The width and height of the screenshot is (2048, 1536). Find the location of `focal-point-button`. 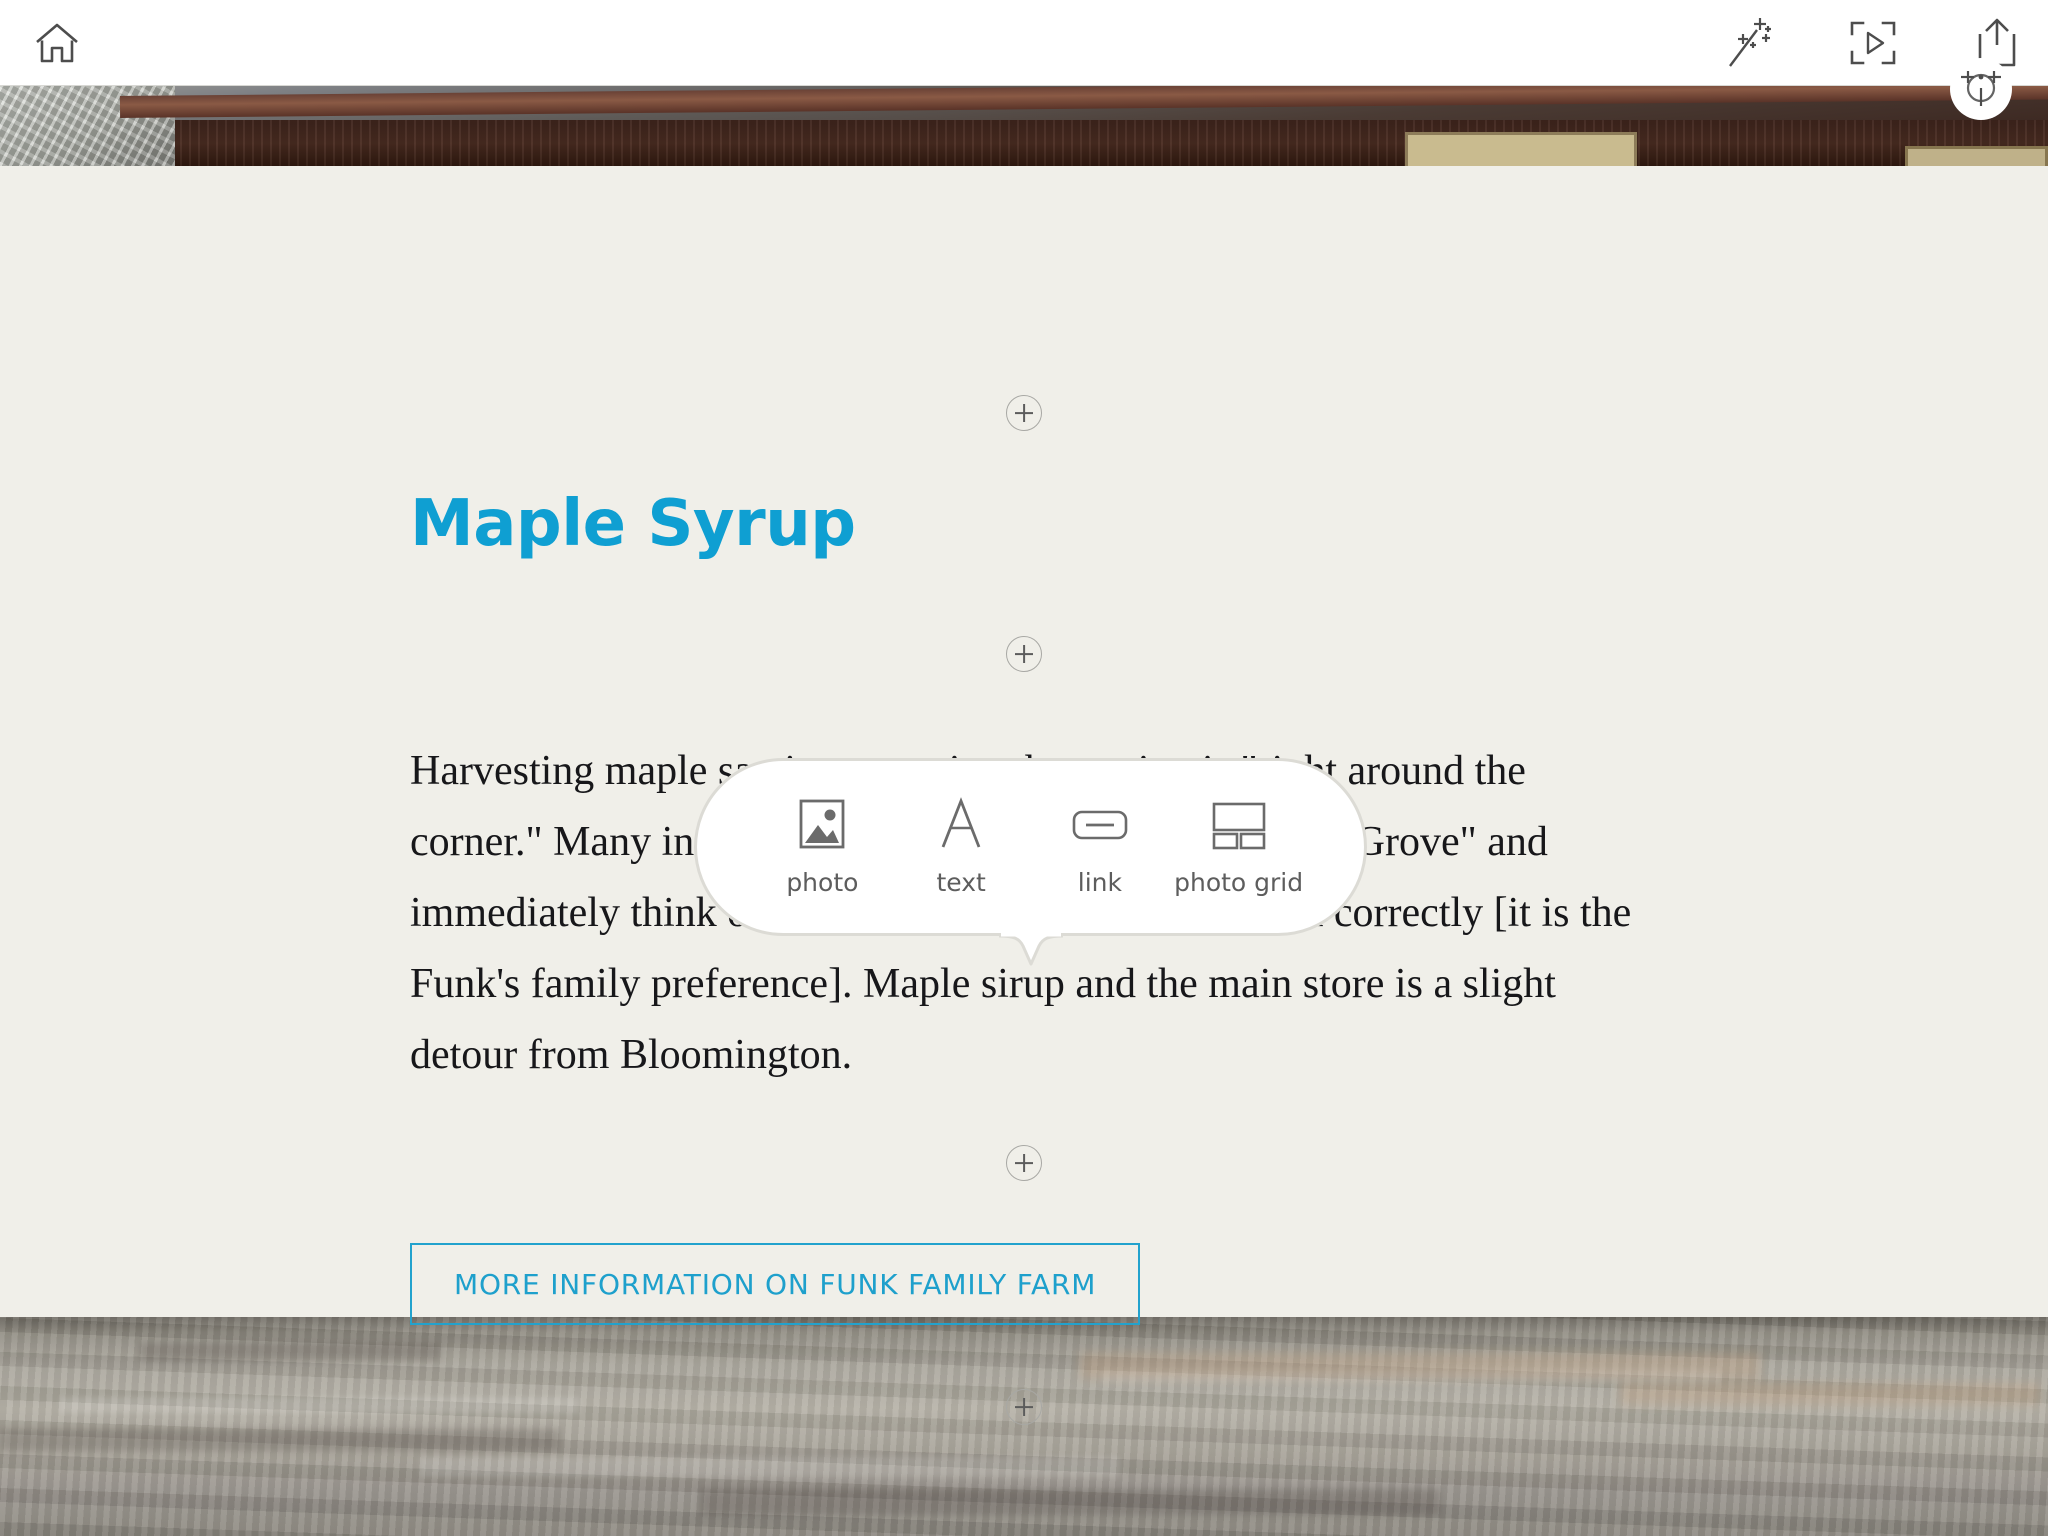

focal-point-button is located at coordinates (1981, 89).